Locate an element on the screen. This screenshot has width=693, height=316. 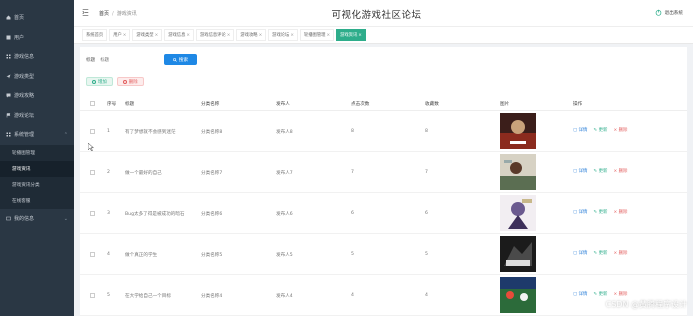
sidebar-sub-online-service: 在线客服 is located at coordinates (37, 200).